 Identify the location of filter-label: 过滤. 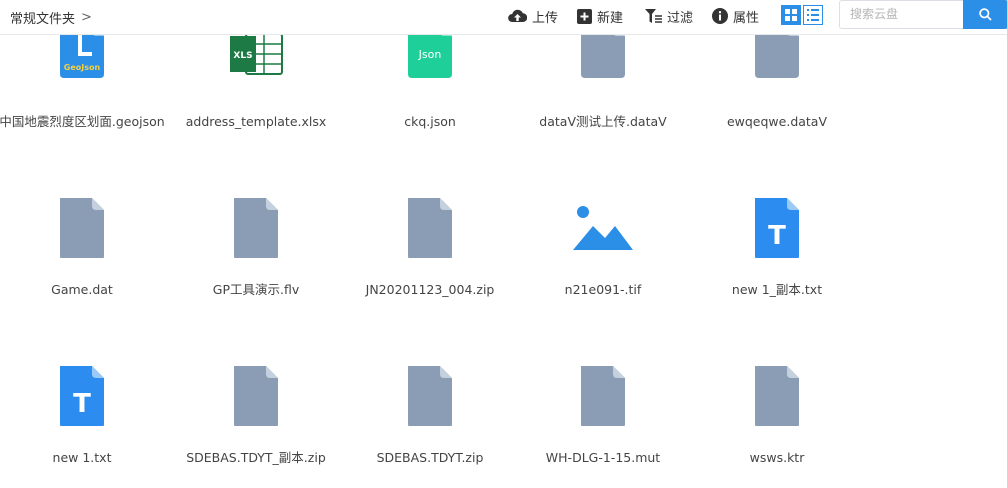
(680, 18).